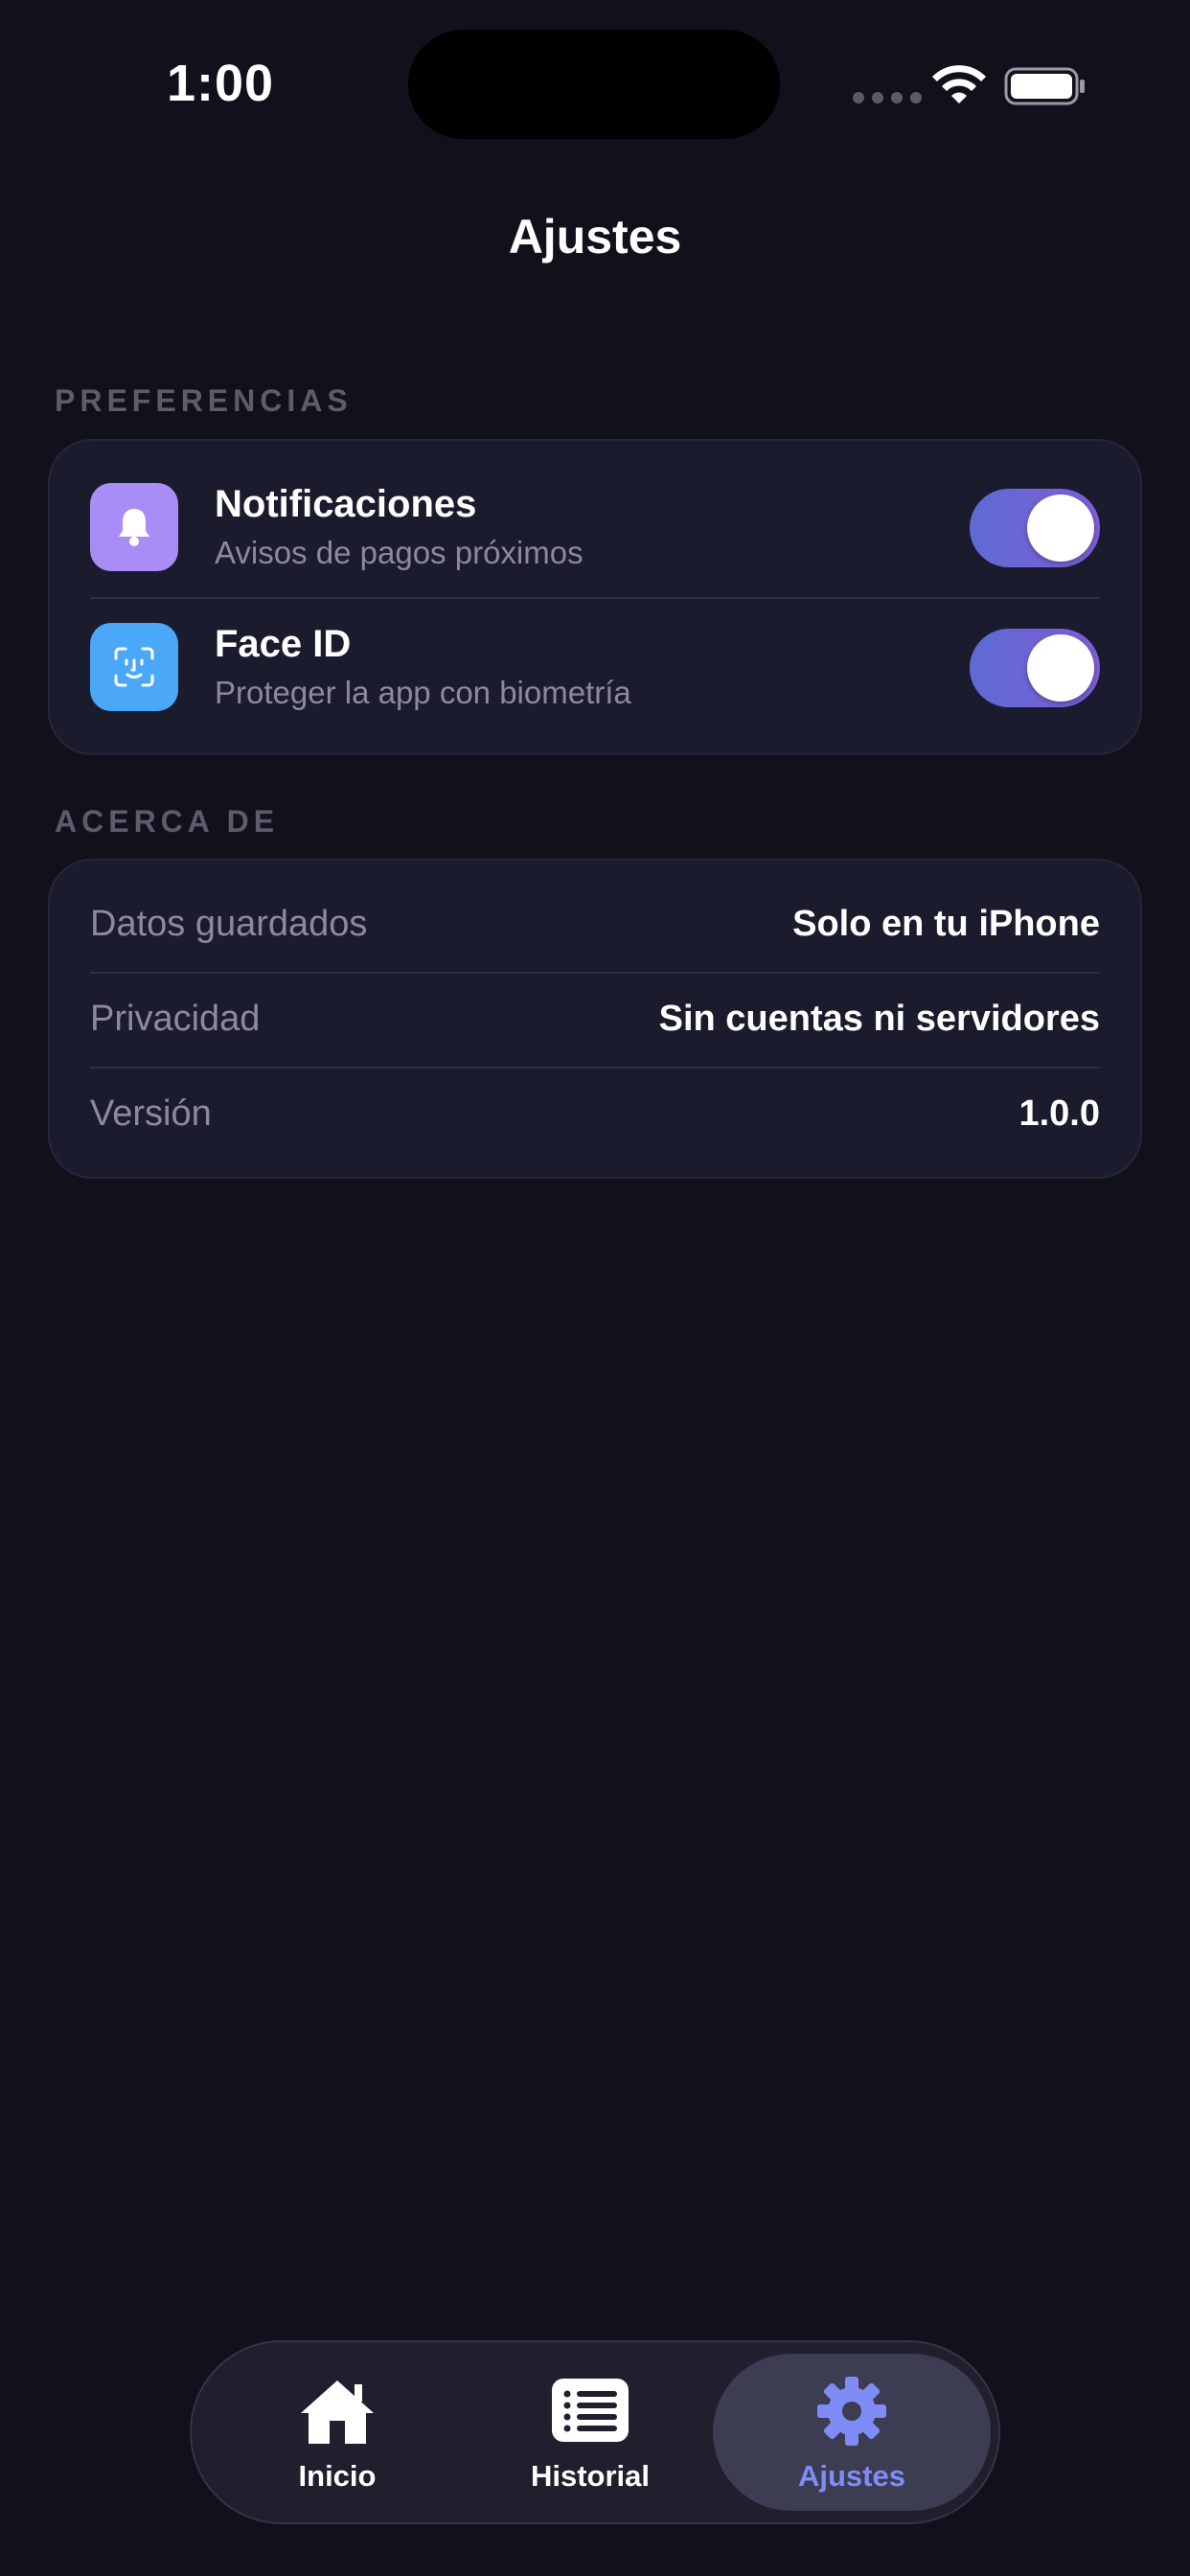  What do you see at coordinates (167, 821) in the screenshot?
I see `about-section-header: ACERCA DE` at bounding box center [167, 821].